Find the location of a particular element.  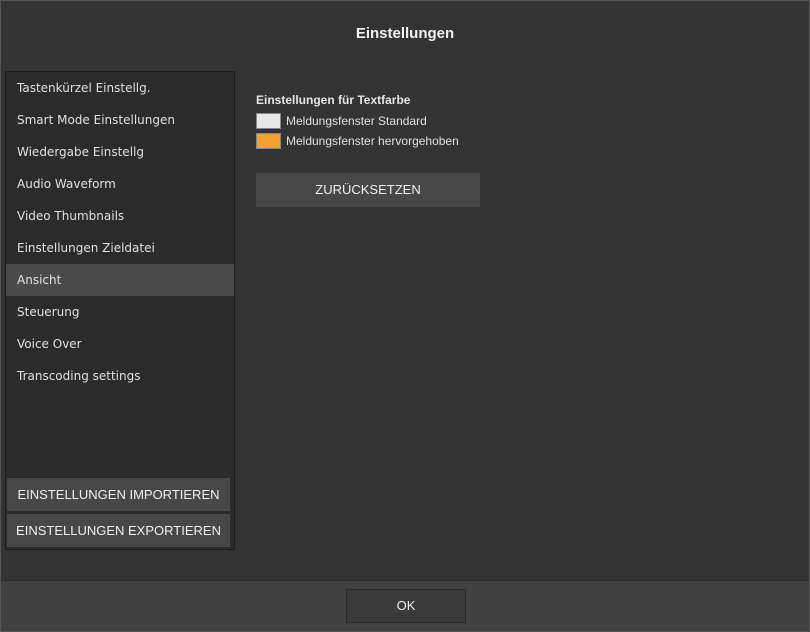

color-label-standard: Meldungsfenster Standard is located at coordinates (356, 121).